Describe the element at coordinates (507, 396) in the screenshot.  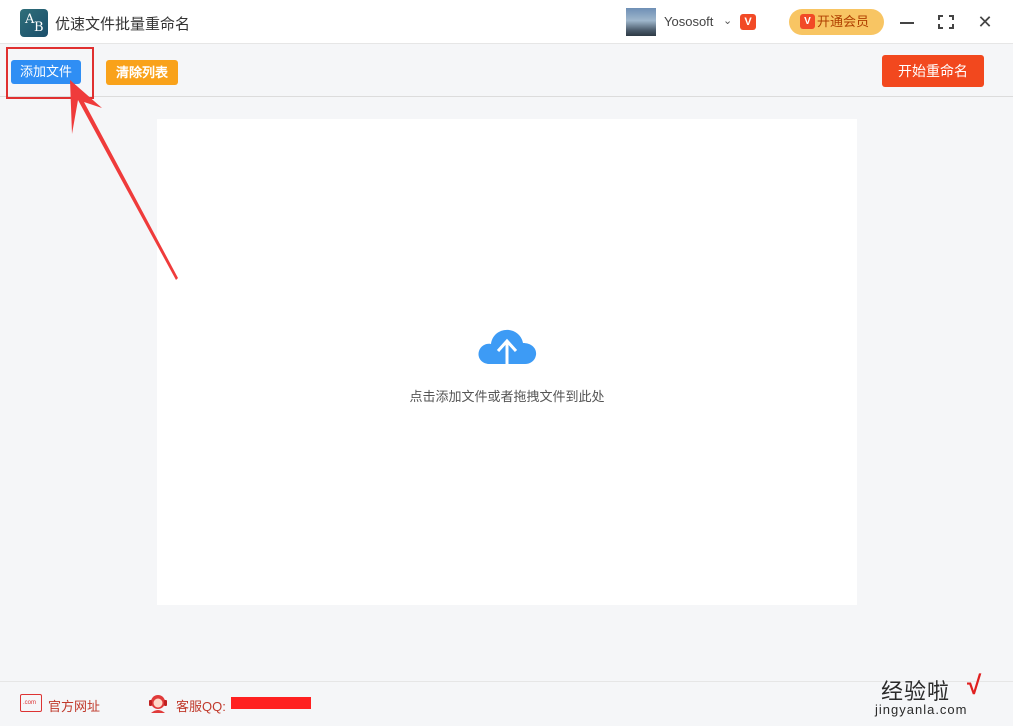
I see `drop-hint-text: 点击添加文件或者拖拽文件到此处` at that location.